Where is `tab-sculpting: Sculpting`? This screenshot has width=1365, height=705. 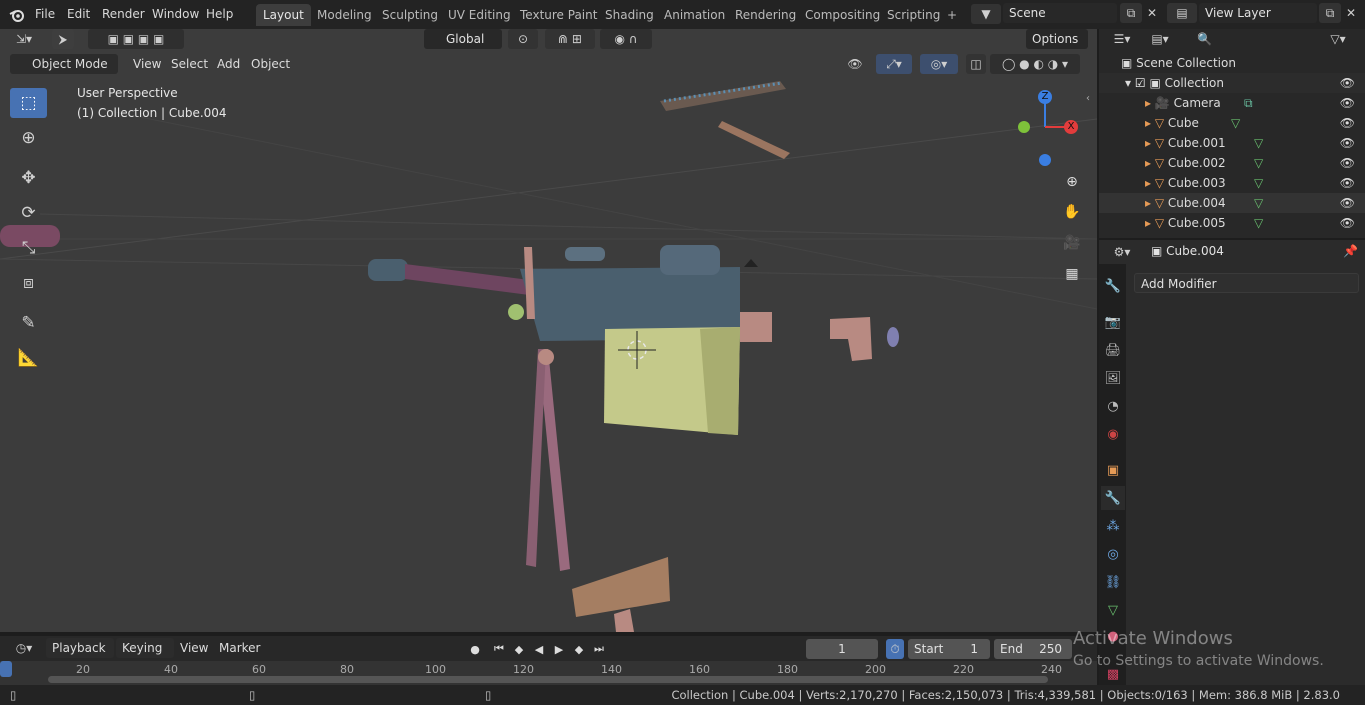 tab-sculpting: Sculpting is located at coordinates (410, 15).